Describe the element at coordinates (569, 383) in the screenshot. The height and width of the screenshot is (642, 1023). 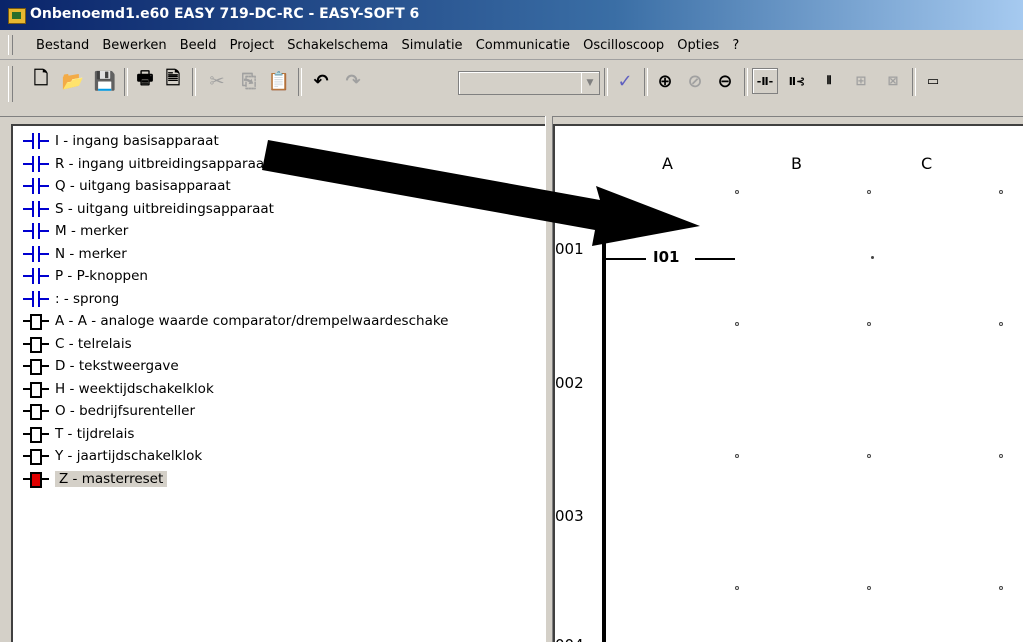
I see `row-number: 002` at that location.